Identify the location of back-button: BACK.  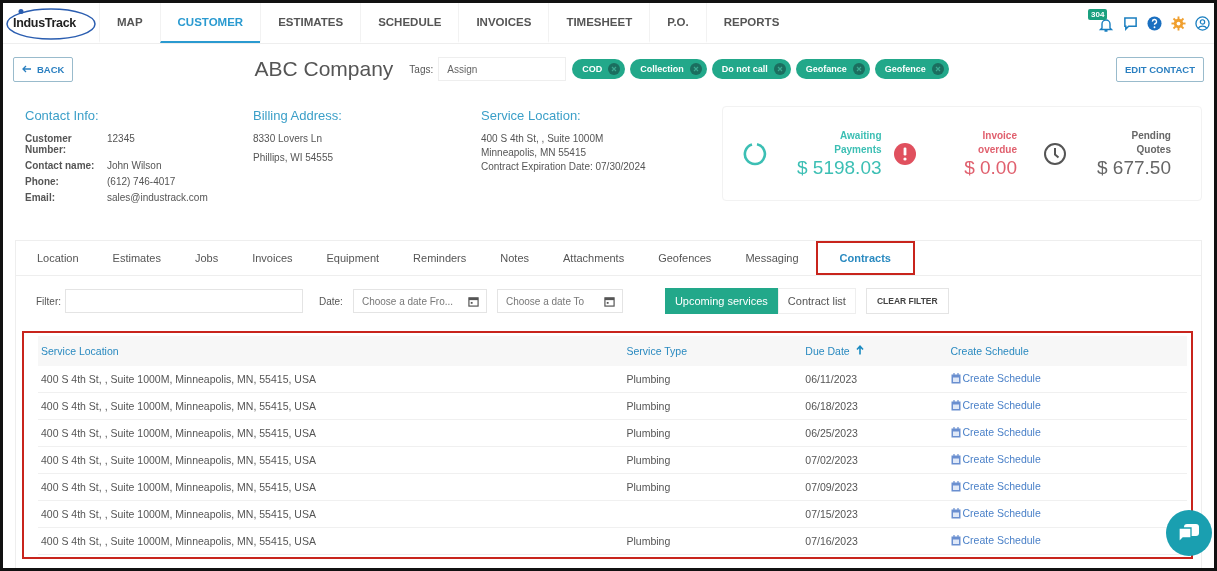
(43, 69).